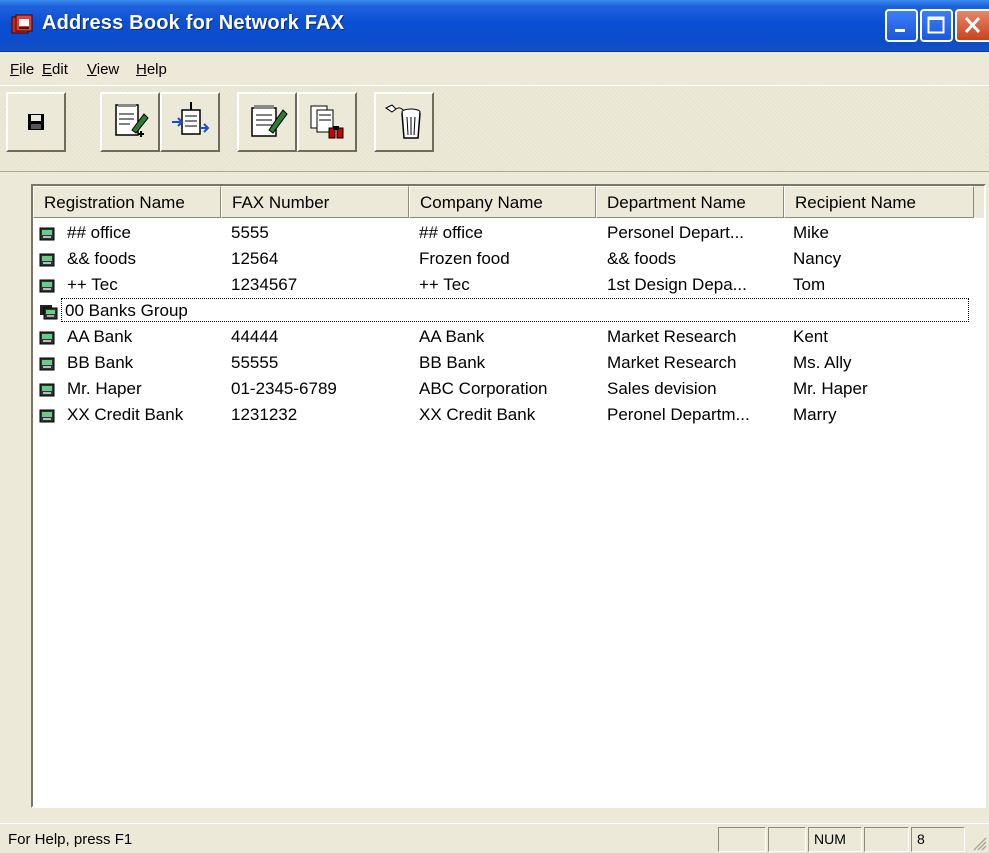 The height and width of the screenshot is (853, 989). What do you see at coordinates (817, 258) in the screenshot?
I see `cell-recipient-name: Nancy` at bounding box center [817, 258].